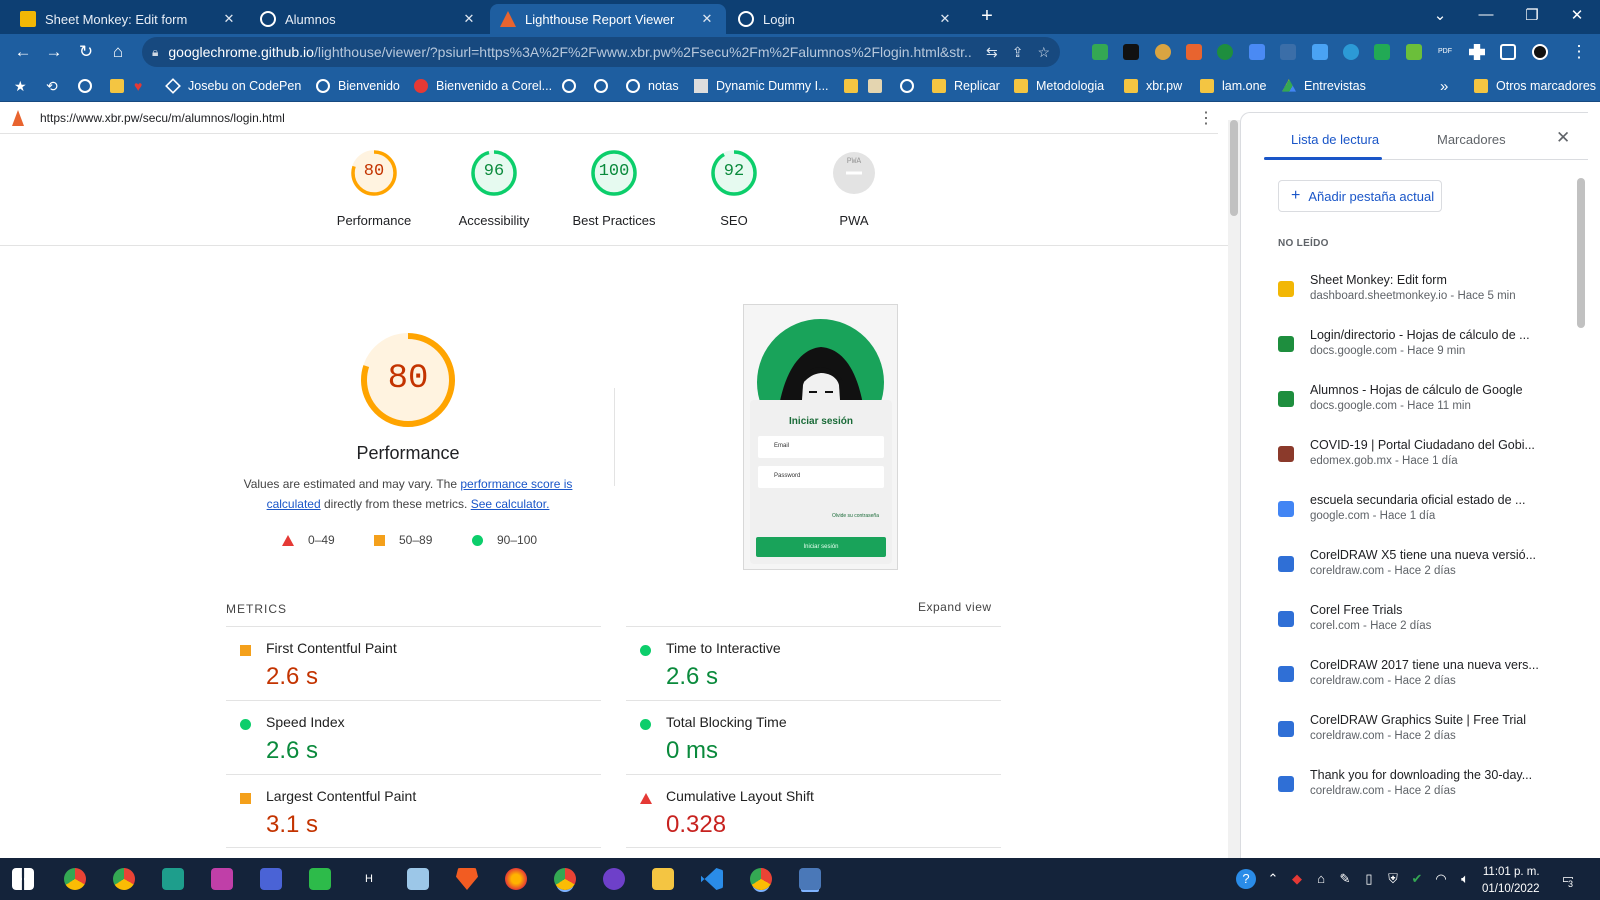 The image size is (1600, 900). Describe the element at coordinates (966, 86) in the screenshot. I see `bookmark-replicar: Replicar` at that location.